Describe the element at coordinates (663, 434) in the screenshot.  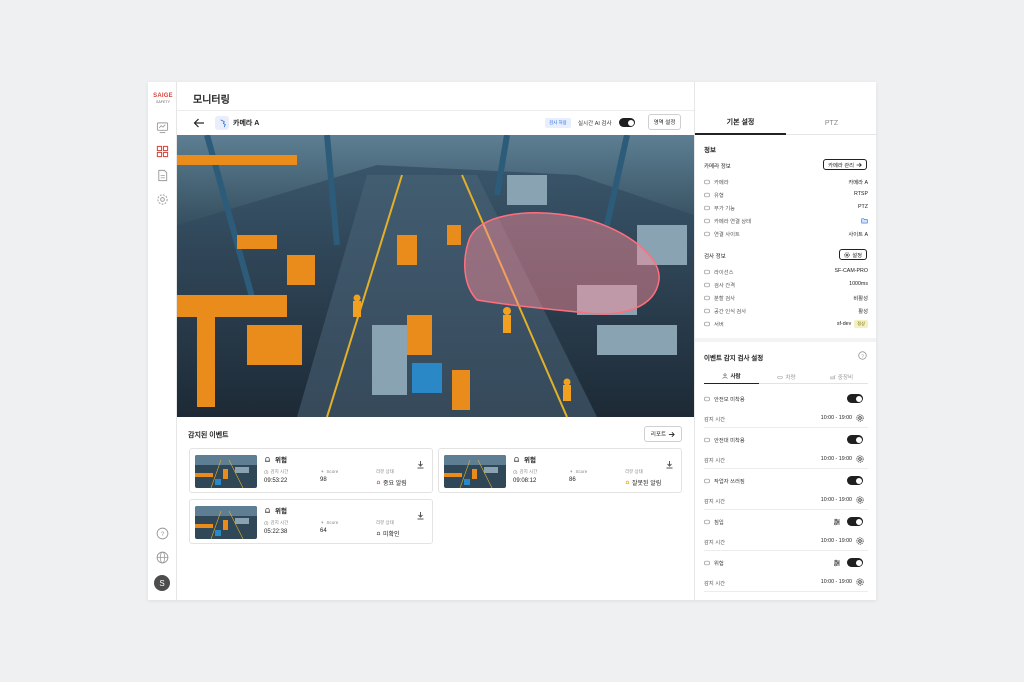
I see `report-button: 리포트` at that location.